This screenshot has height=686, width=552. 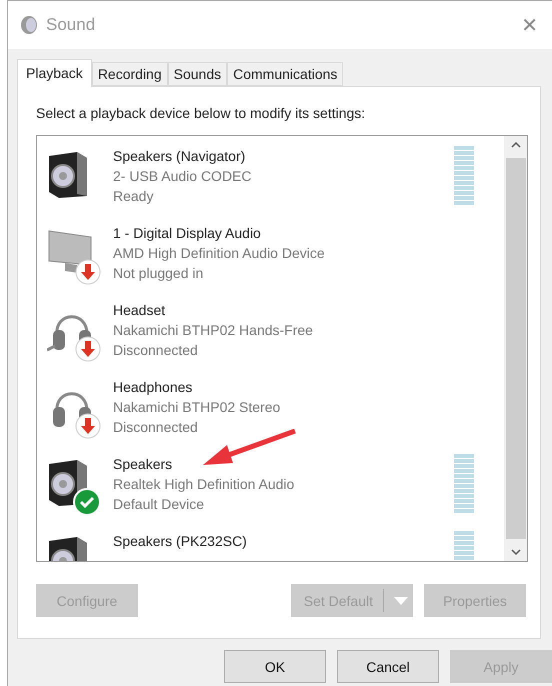 What do you see at coordinates (71, 25) in the screenshot?
I see `window-title: Sound` at bounding box center [71, 25].